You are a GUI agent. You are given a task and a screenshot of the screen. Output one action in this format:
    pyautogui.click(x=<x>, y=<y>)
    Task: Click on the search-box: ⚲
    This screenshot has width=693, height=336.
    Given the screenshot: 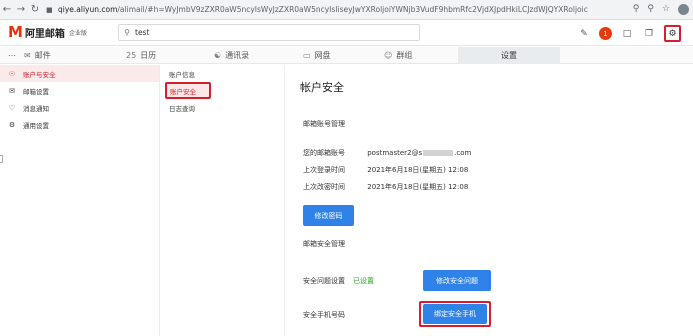 What is the action you would take?
    pyautogui.click(x=269, y=32)
    